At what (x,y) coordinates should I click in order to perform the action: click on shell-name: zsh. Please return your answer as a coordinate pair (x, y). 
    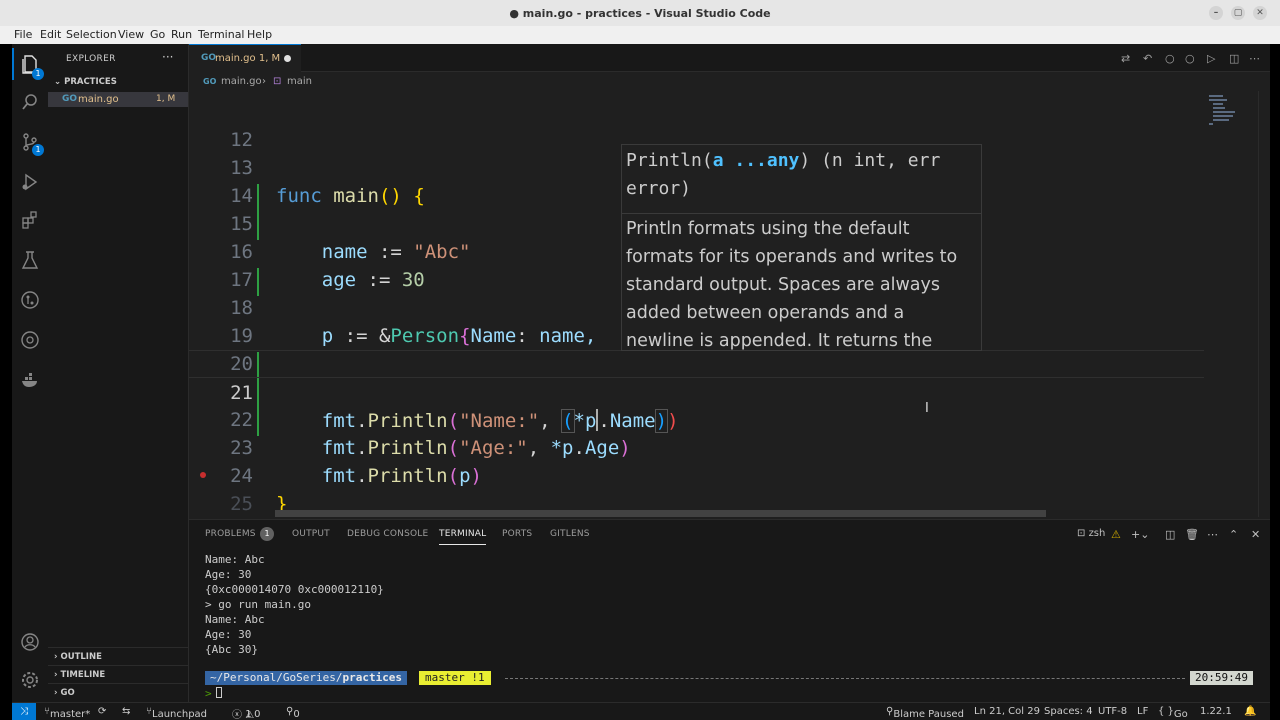
    Looking at the image, I should click on (1097, 533).